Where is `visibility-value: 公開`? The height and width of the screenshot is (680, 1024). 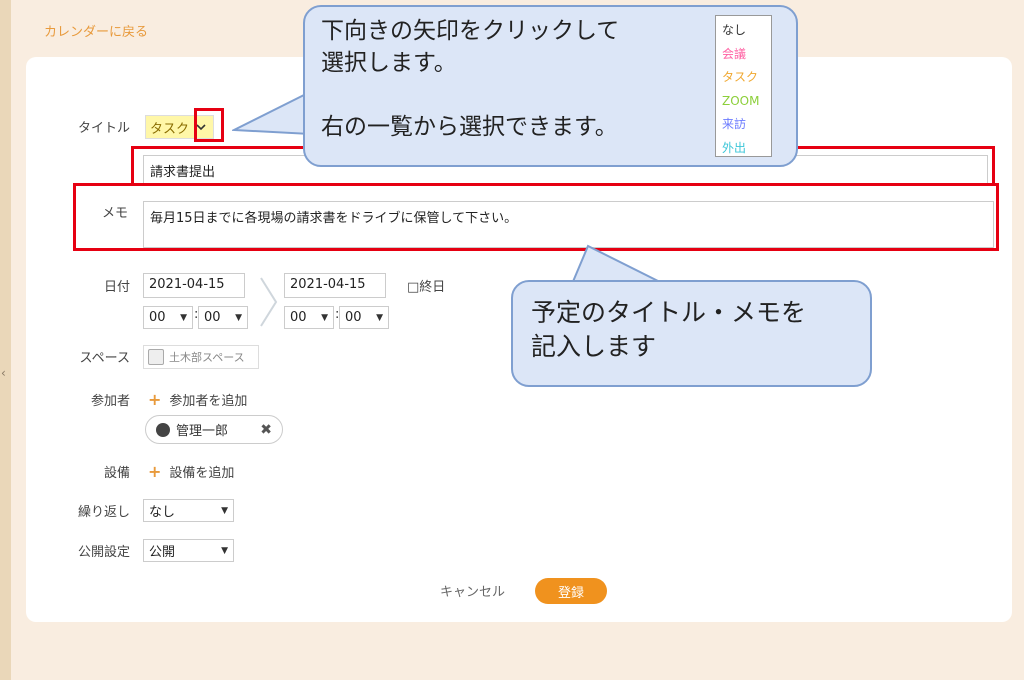 visibility-value: 公開 is located at coordinates (162, 552).